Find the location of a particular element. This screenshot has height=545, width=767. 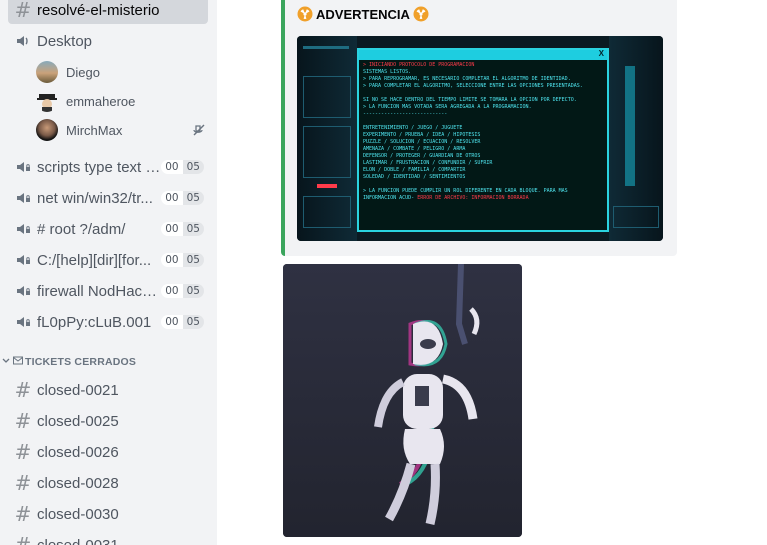

terminal-option: ENTRETENIMIENTO / JUEGO / JUGUETE is located at coordinates (413, 128).